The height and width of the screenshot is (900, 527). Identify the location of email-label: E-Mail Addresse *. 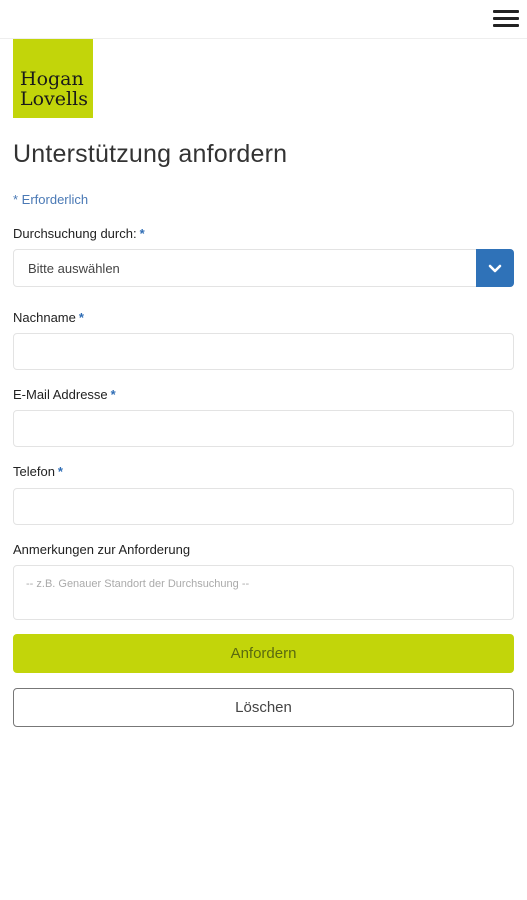
(64, 394).